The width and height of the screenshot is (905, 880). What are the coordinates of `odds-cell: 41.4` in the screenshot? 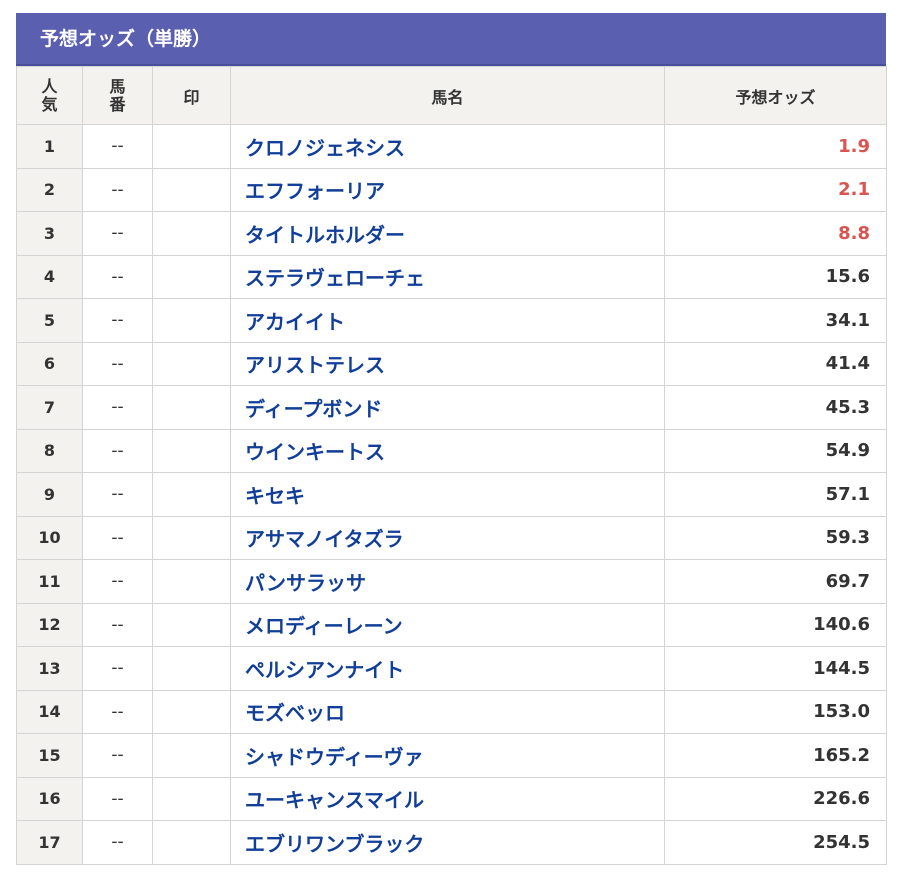 It's located at (775, 363).